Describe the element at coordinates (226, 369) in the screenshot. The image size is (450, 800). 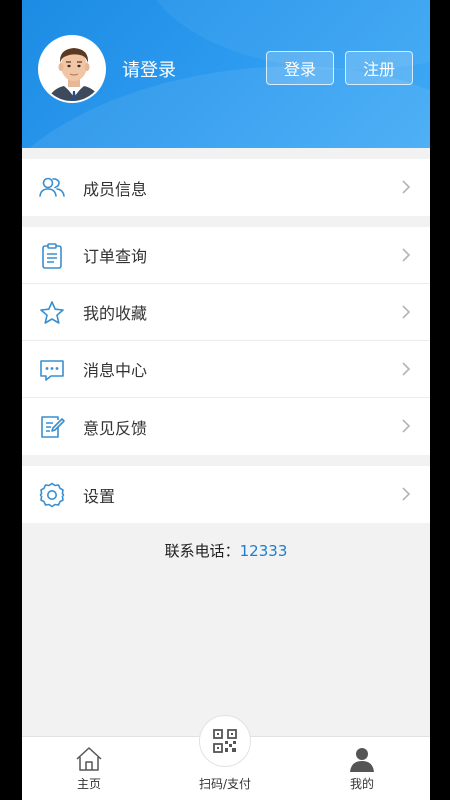
I see `menu-item-messages: 消息中心` at that location.